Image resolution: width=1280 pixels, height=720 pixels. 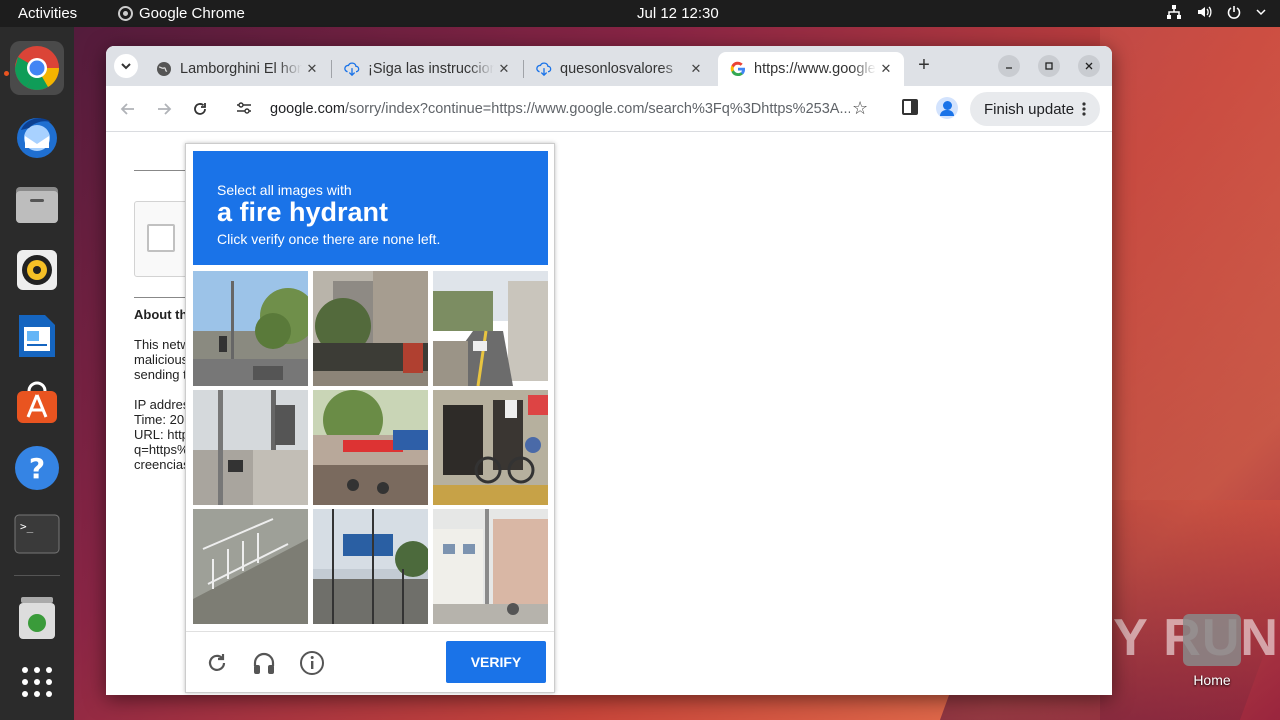 I want to click on recaptcha-checkbox, so click(x=161, y=238).